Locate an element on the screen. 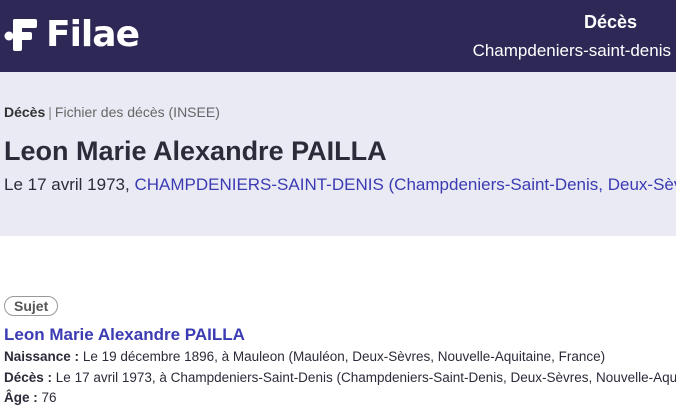  subject-badge: Sujet is located at coordinates (31, 306).